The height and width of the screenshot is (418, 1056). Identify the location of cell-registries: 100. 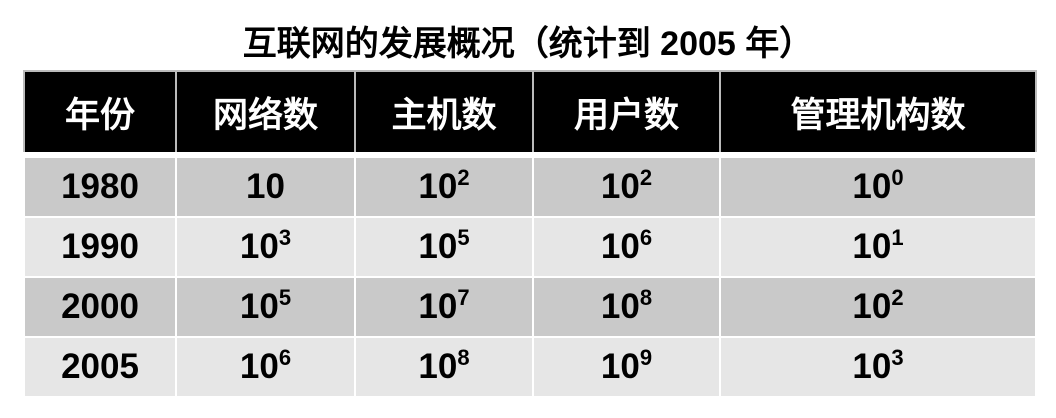
(878, 186).